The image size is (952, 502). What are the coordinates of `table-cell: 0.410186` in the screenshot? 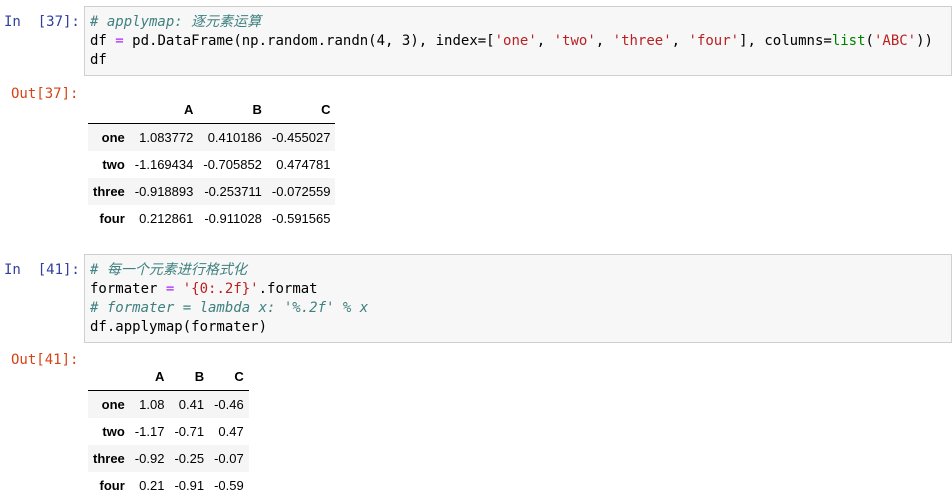 It's located at (234, 137).